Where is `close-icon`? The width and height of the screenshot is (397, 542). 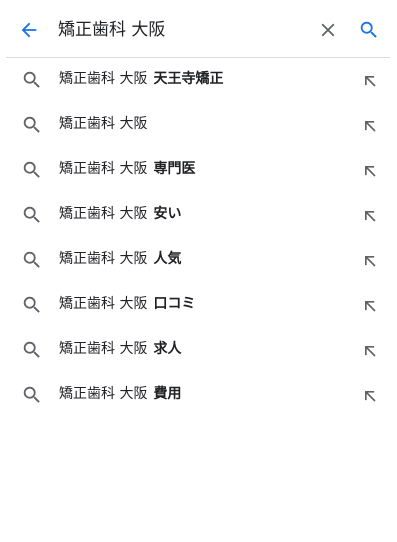
close-icon is located at coordinates (328, 30).